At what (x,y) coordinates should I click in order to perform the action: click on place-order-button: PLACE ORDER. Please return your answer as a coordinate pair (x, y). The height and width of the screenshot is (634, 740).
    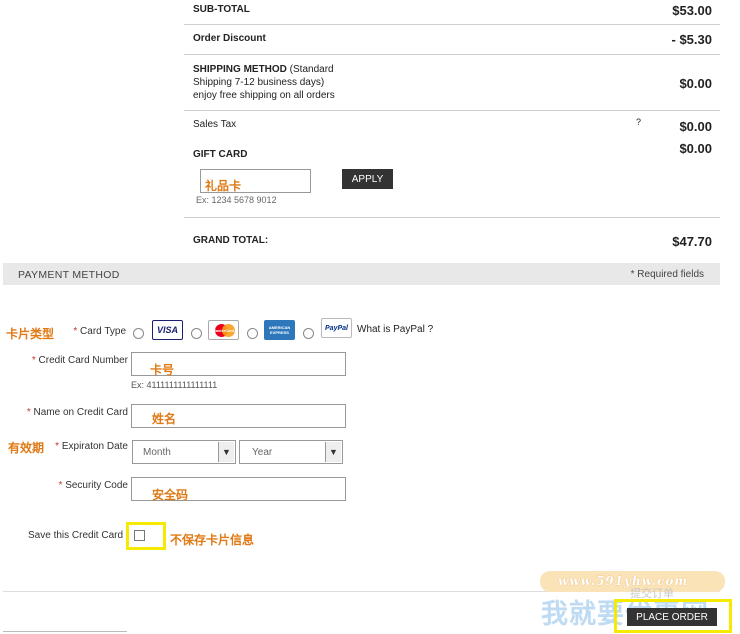
    Looking at the image, I should click on (672, 617).